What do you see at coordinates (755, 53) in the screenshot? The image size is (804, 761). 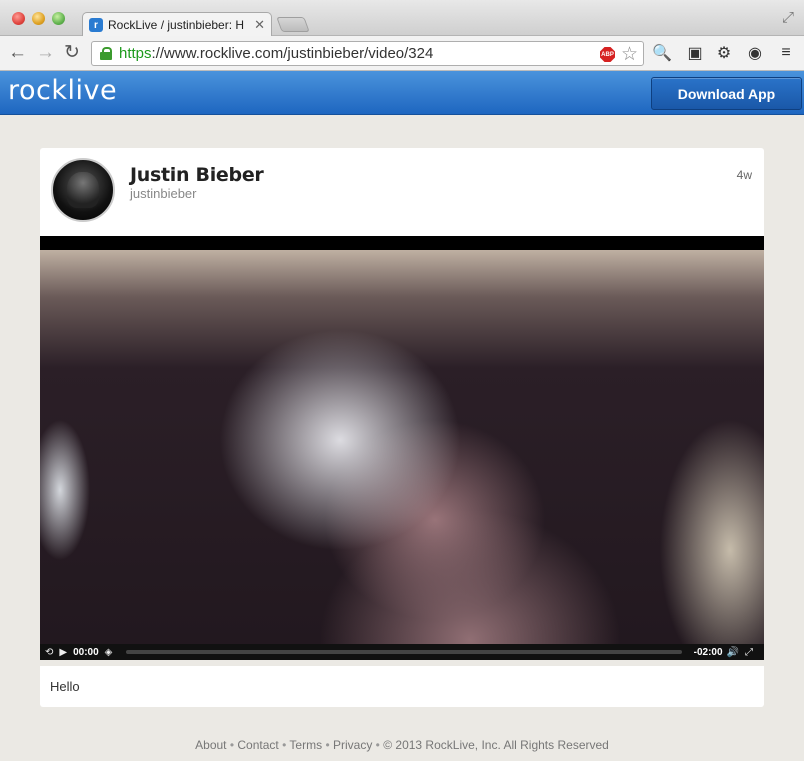 I see `sync-icon: ◉` at bounding box center [755, 53].